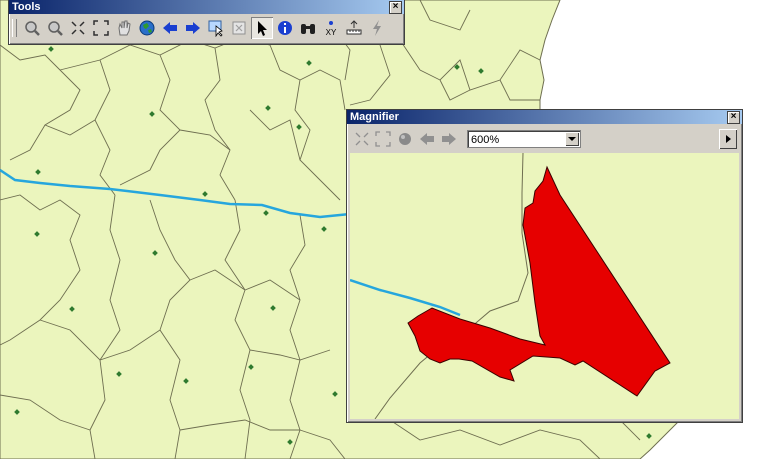  I want to click on tools-window: Tools × XY, so click(206, 22).